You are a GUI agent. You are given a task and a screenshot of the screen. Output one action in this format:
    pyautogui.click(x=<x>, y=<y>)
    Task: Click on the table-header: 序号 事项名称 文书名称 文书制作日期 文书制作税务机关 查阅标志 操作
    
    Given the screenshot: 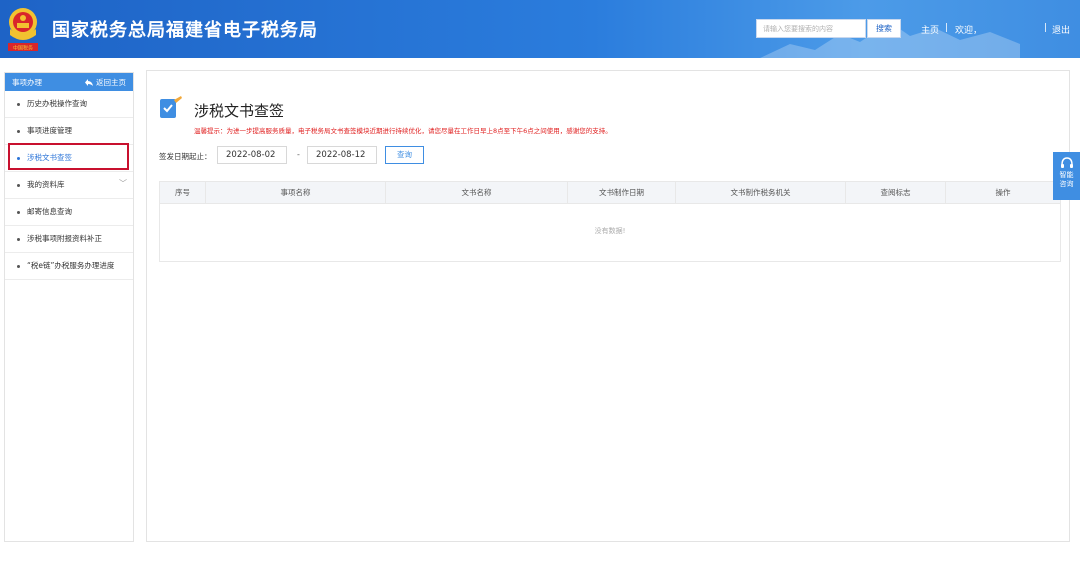 What is the action you would take?
    pyautogui.click(x=610, y=192)
    